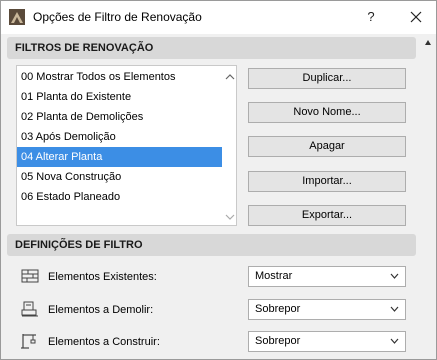 The width and height of the screenshot is (437, 360). I want to click on list-item: 03 Após Demolição, so click(119, 137).